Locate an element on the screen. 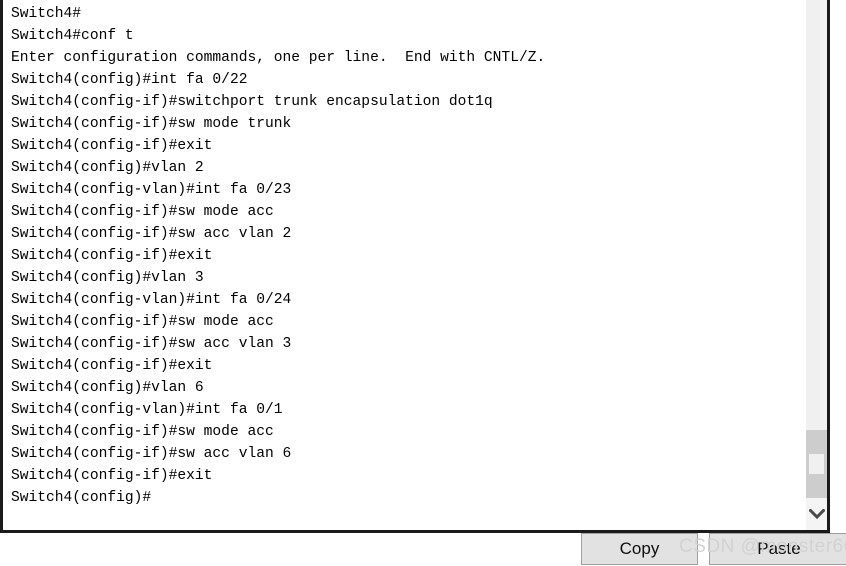 The image size is (846, 566). scrollbar-track is located at coordinates (816, 215).